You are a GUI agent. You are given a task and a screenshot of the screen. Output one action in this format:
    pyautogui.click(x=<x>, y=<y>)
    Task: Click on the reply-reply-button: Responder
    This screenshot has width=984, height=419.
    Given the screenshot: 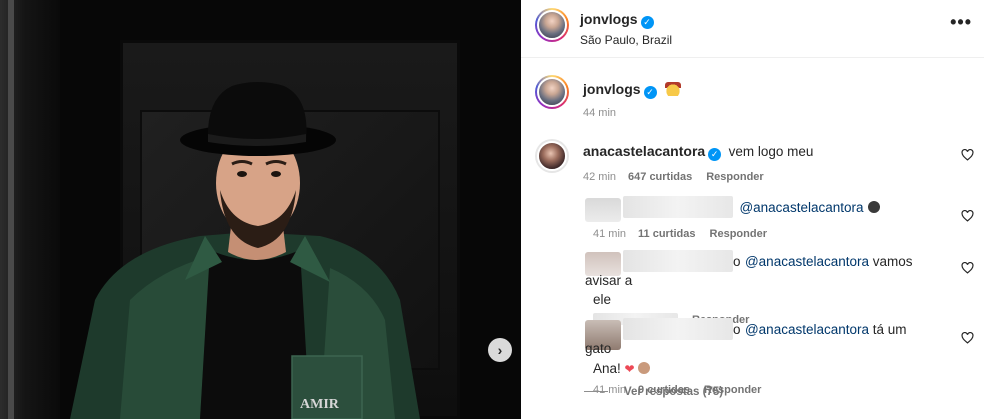 What is the action you would take?
    pyautogui.click(x=738, y=234)
    